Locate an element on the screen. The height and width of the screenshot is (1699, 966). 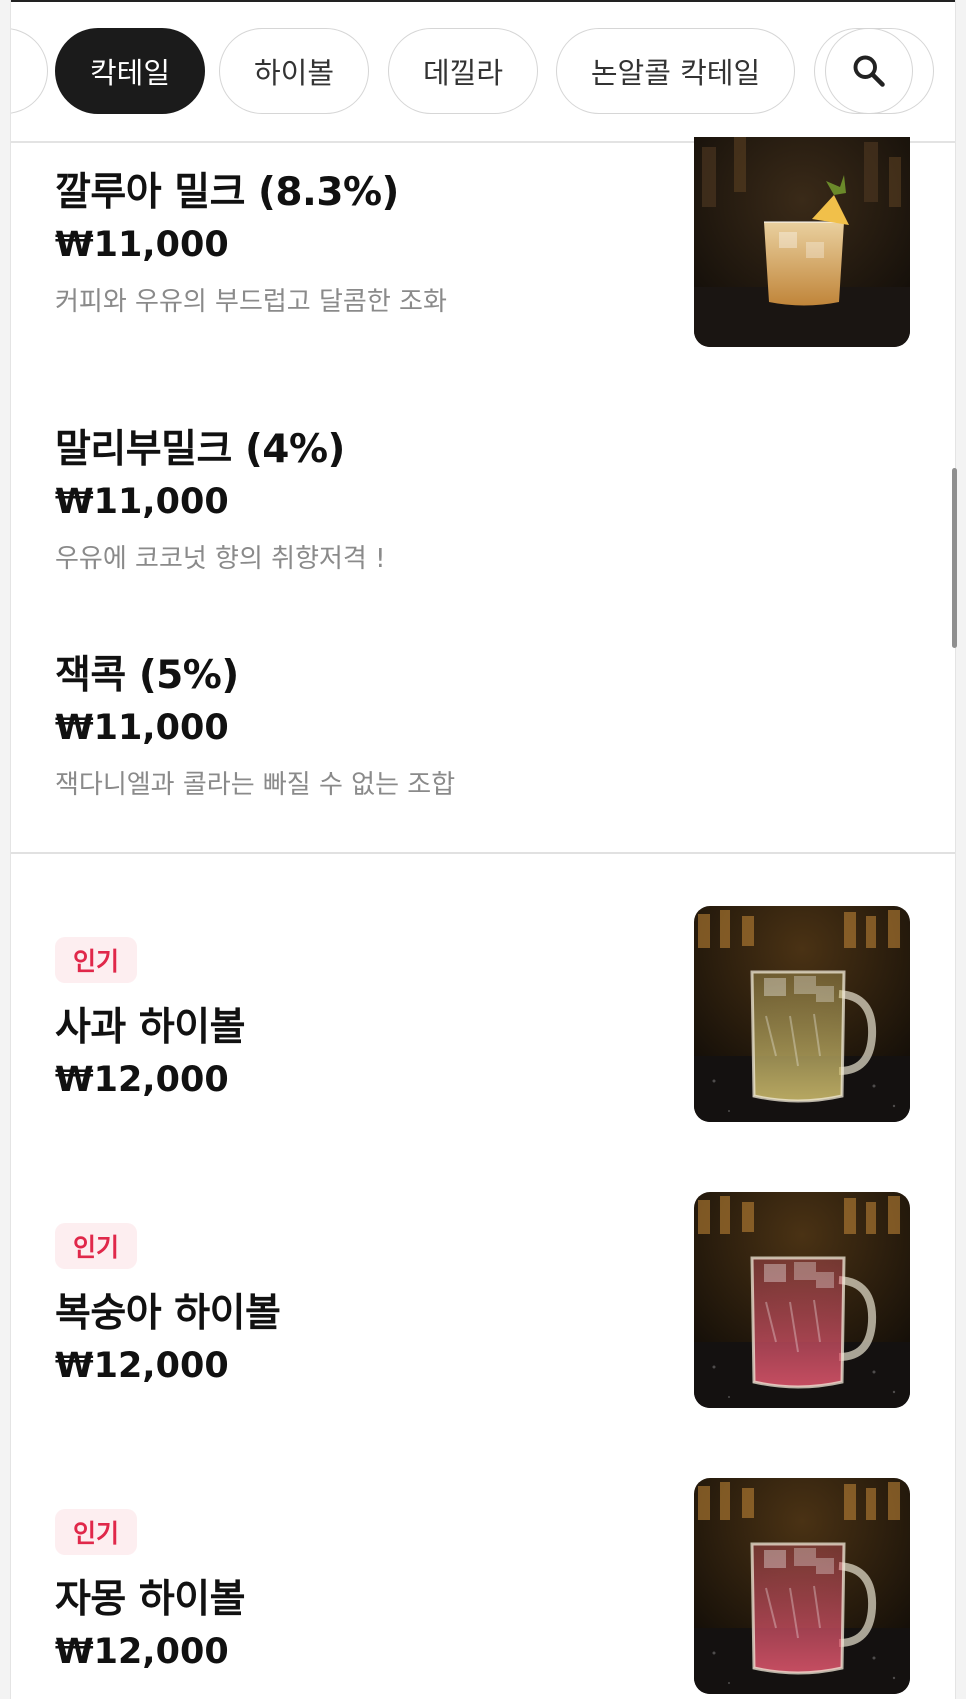
item-image-apple-highball is located at coordinates (802, 1014).